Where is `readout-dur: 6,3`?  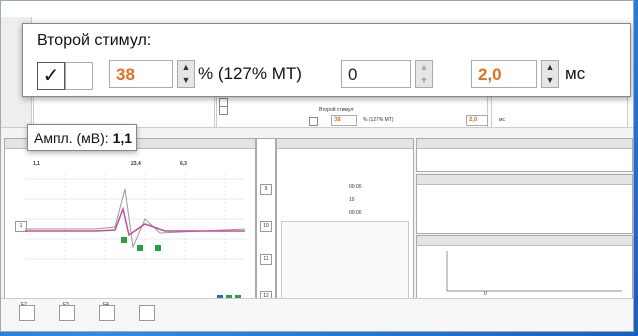 readout-dur: 6,3 is located at coordinates (183, 164).